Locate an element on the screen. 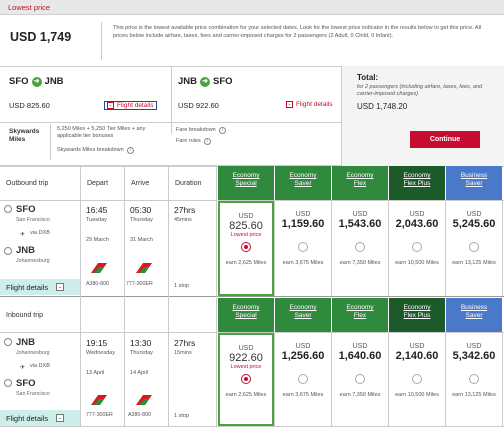 This screenshot has height=429, width=504. fare-rules-link: Fare rules i is located at coordinates (193, 141).